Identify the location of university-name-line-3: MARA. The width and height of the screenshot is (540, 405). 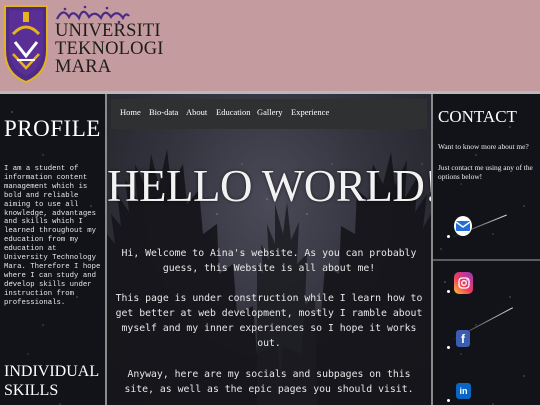
(83, 67).